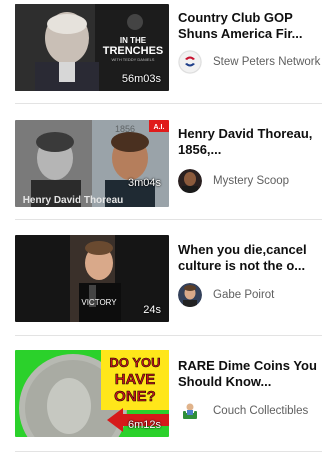 This screenshot has height=464, width=322. I want to click on thumb-text-line-1: DO YOU, so click(134, 362).